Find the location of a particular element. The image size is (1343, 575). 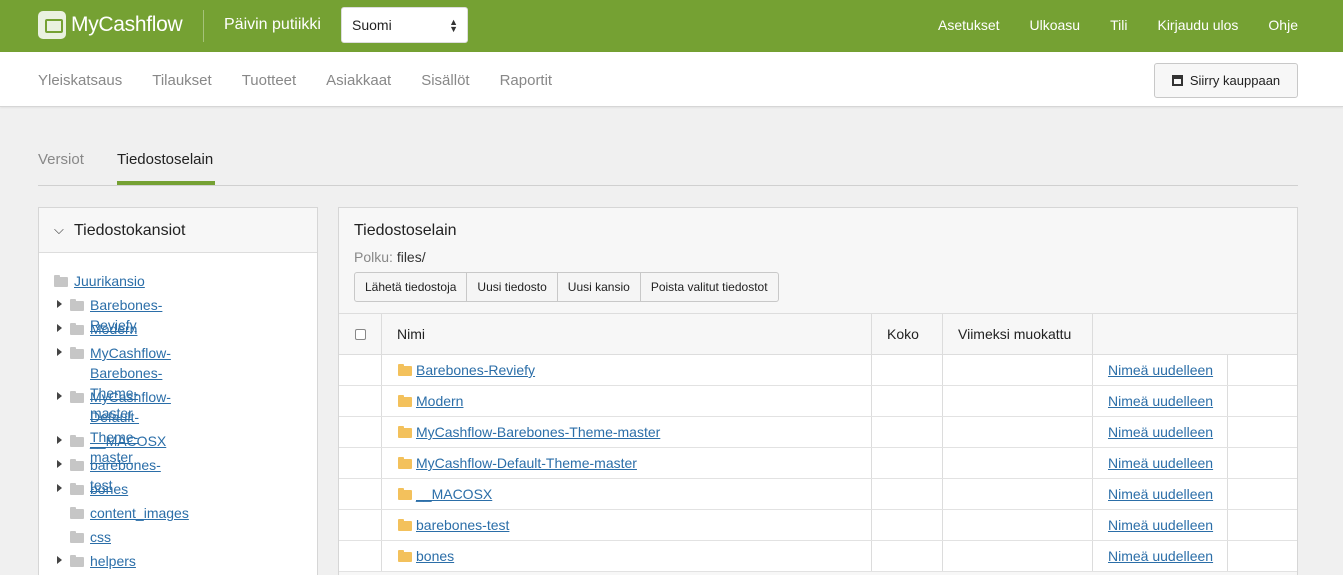

tree-item: css is located at coordinates (100, 537).